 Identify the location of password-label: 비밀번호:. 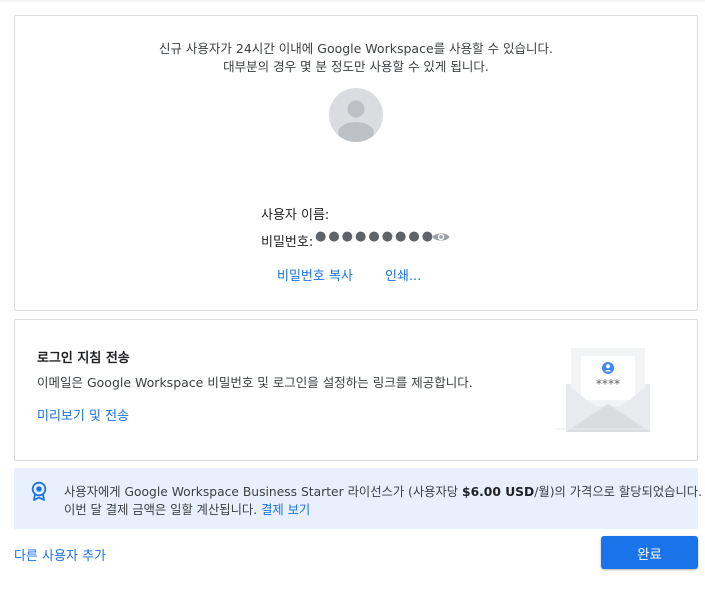
(287, 242).